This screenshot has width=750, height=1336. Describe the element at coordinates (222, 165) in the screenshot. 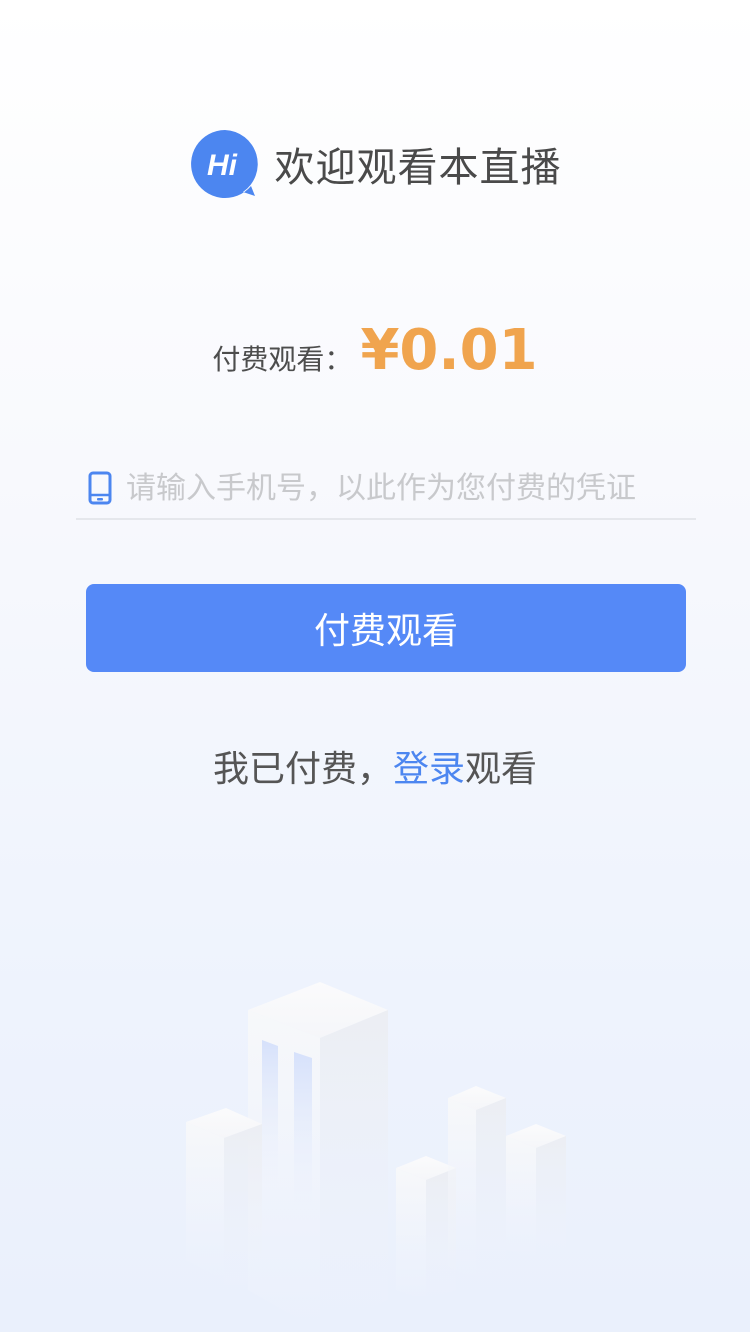

I see `hi-badge-text: Hi` at that location.